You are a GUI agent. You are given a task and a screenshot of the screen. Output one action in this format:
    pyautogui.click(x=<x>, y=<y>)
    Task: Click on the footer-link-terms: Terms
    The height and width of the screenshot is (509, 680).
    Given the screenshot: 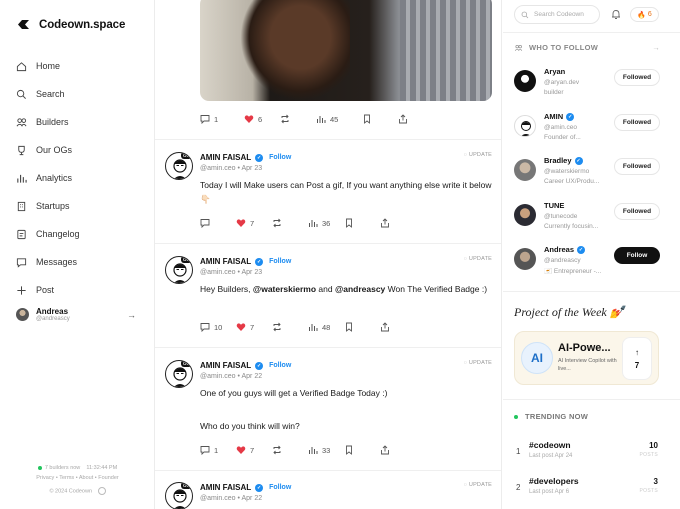 What is the action you would take?
    pyautogui.click(x=66, y=478)
    